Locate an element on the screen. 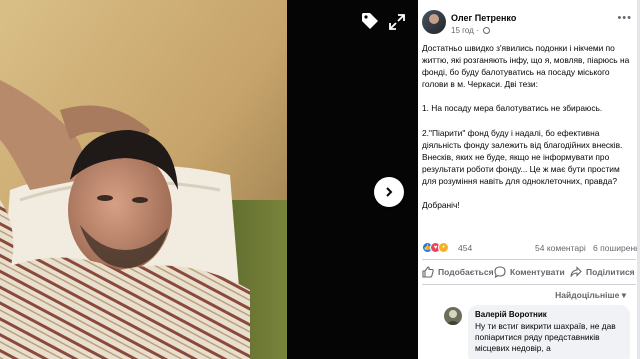 This screenshot has height=359, width=640. thumbs-up-icon is located at coordinates (428, 272).